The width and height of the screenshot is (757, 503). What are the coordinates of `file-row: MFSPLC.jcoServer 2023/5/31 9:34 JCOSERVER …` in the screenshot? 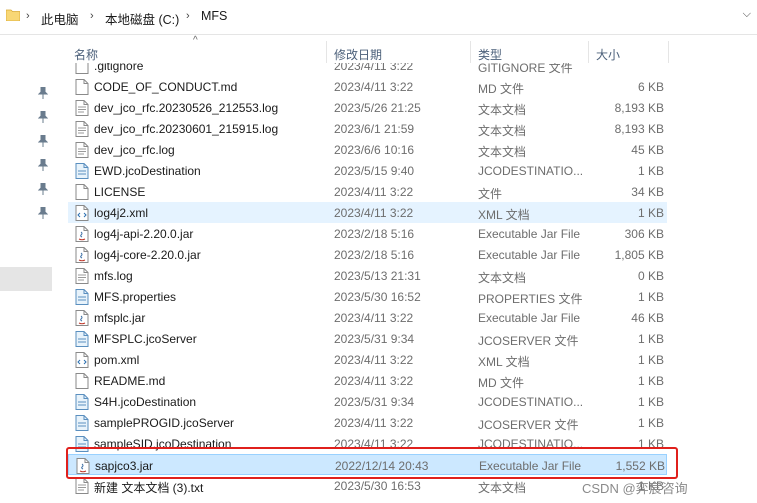 It's located at (367, 338).